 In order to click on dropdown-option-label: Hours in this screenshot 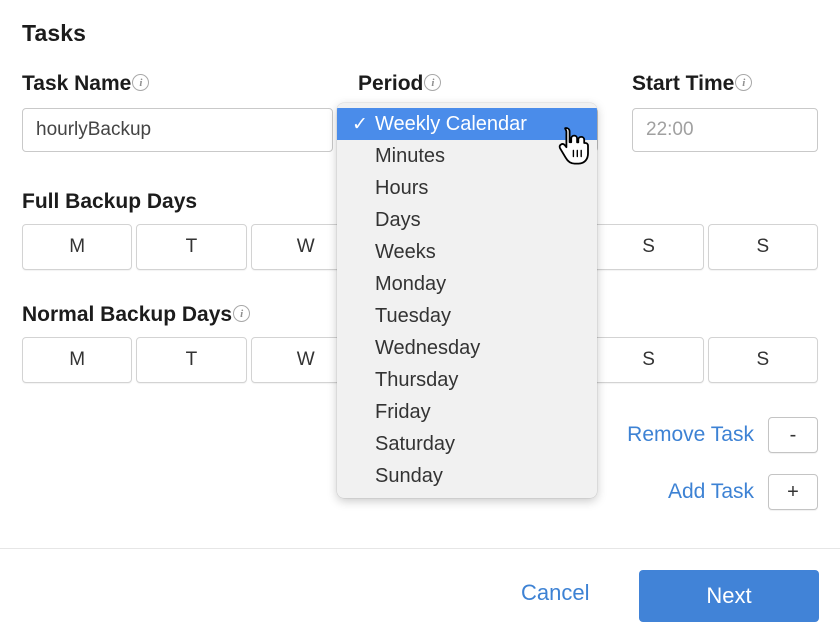, I will do `click(402, 187)`.